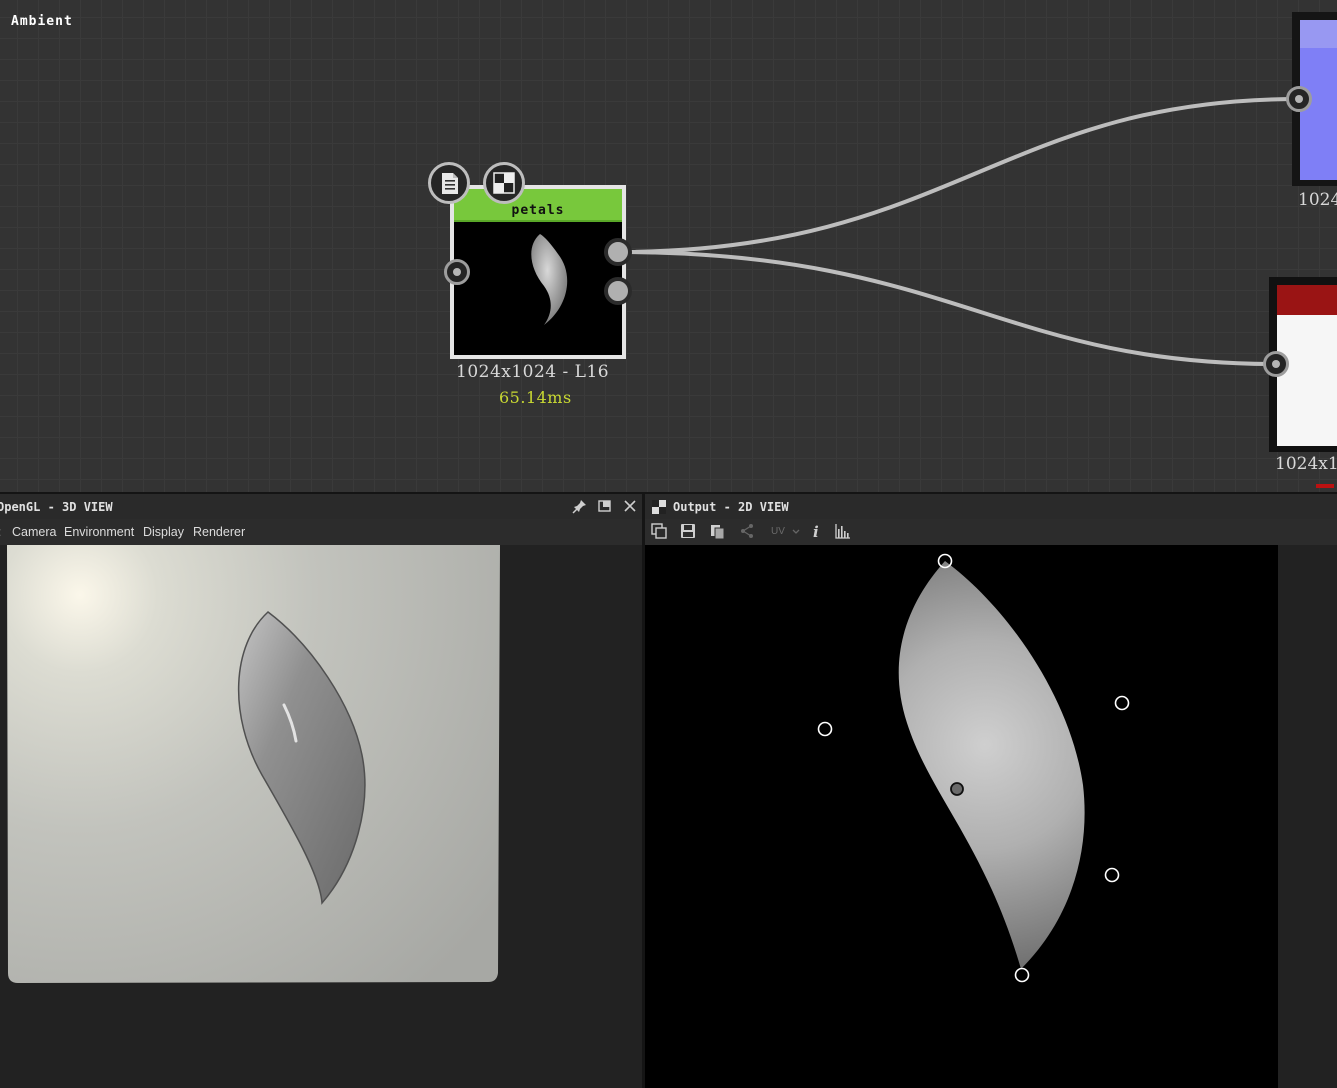 The image size is (1337, 1088). What do you see at coordinates (219, 532) in the screenshot?
I see `menu-renderer: Renderer` at bounding box center [219, 532].